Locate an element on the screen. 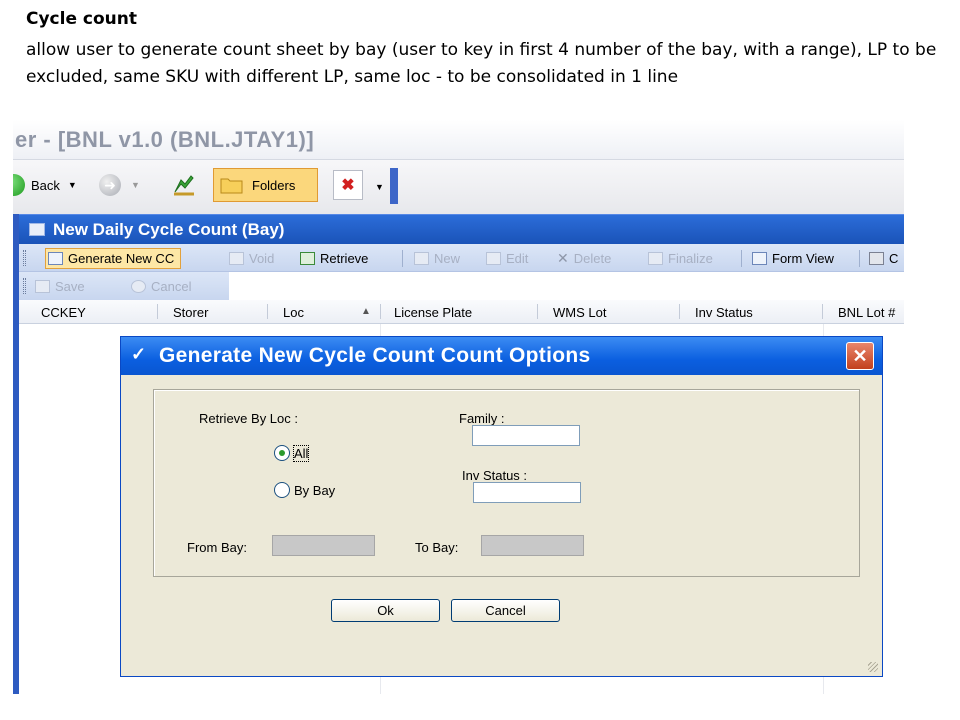  check-icon is located at coordinates (655, 258).